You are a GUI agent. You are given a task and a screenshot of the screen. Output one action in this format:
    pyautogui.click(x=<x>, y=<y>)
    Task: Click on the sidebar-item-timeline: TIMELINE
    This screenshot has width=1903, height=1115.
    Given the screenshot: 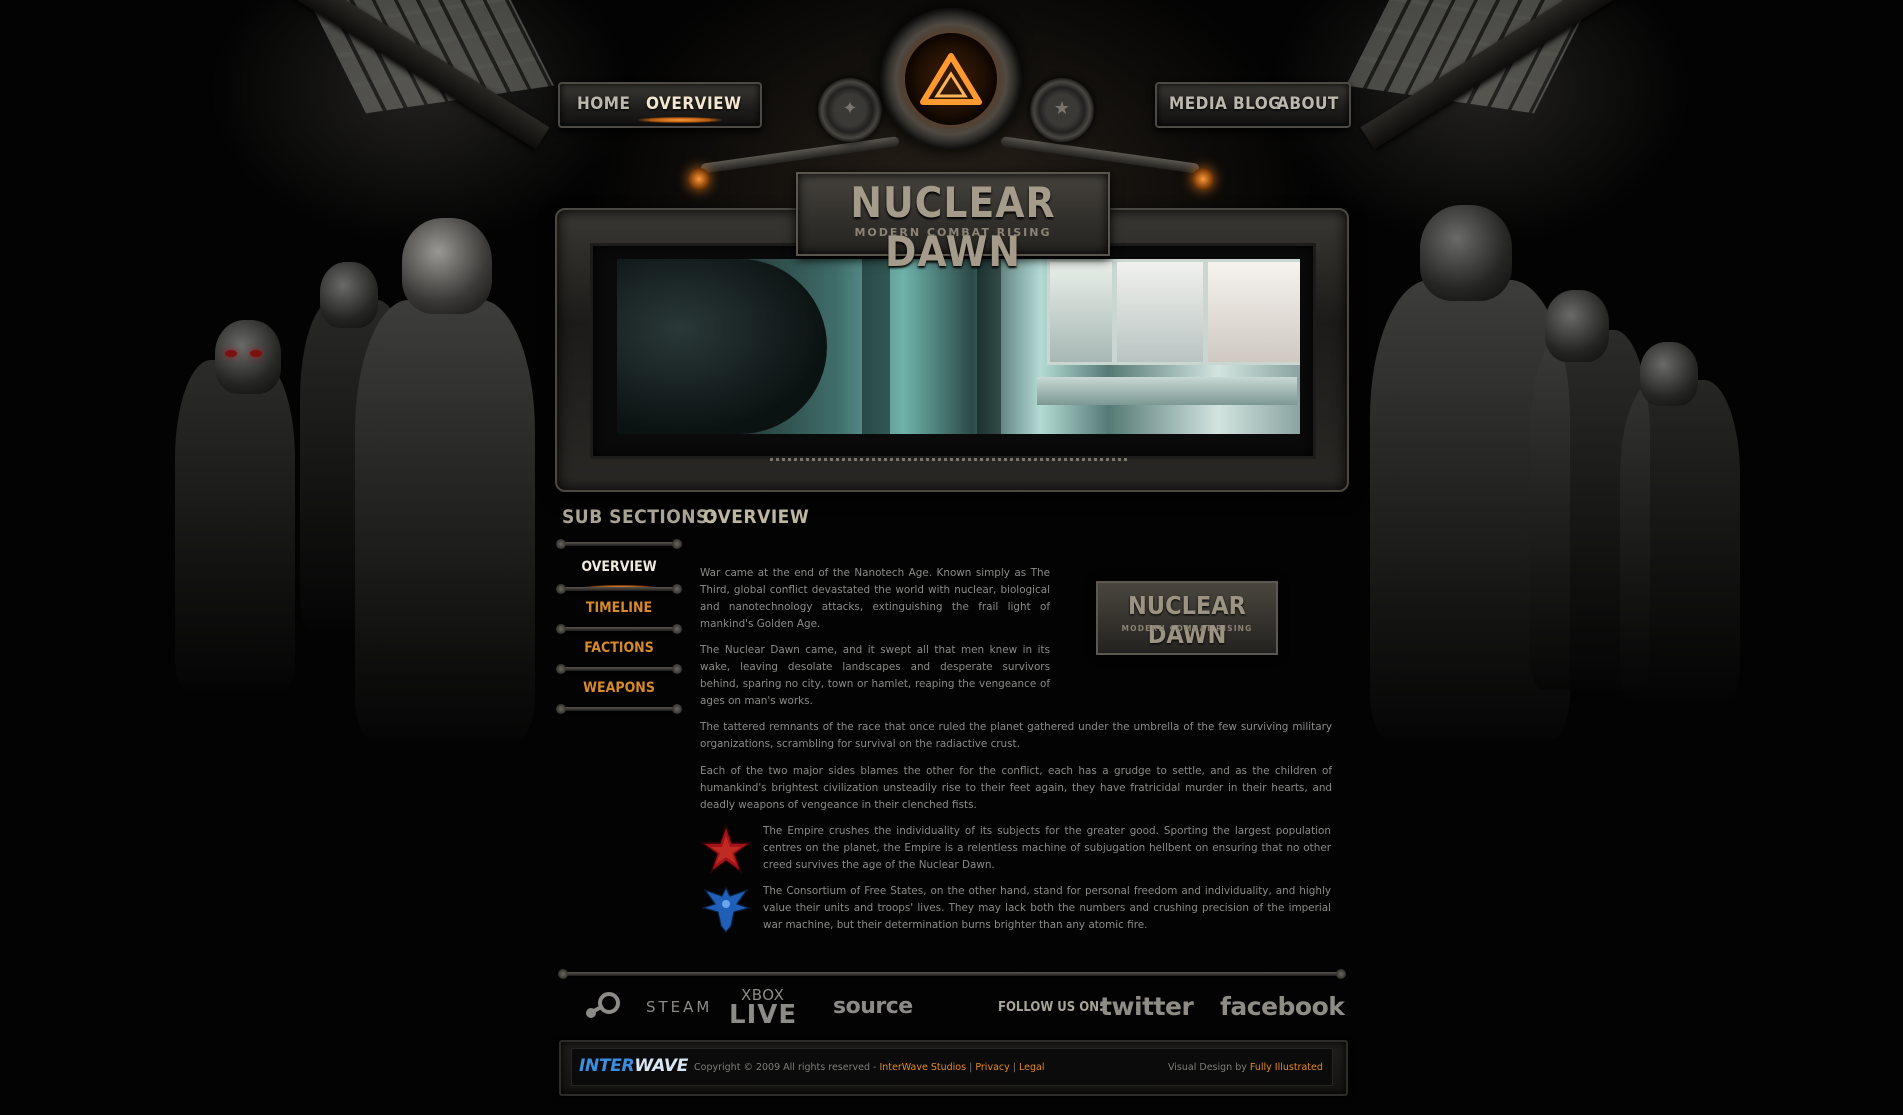 What is the action you would take?
    pyautogui.click(x=619, y=608)
    